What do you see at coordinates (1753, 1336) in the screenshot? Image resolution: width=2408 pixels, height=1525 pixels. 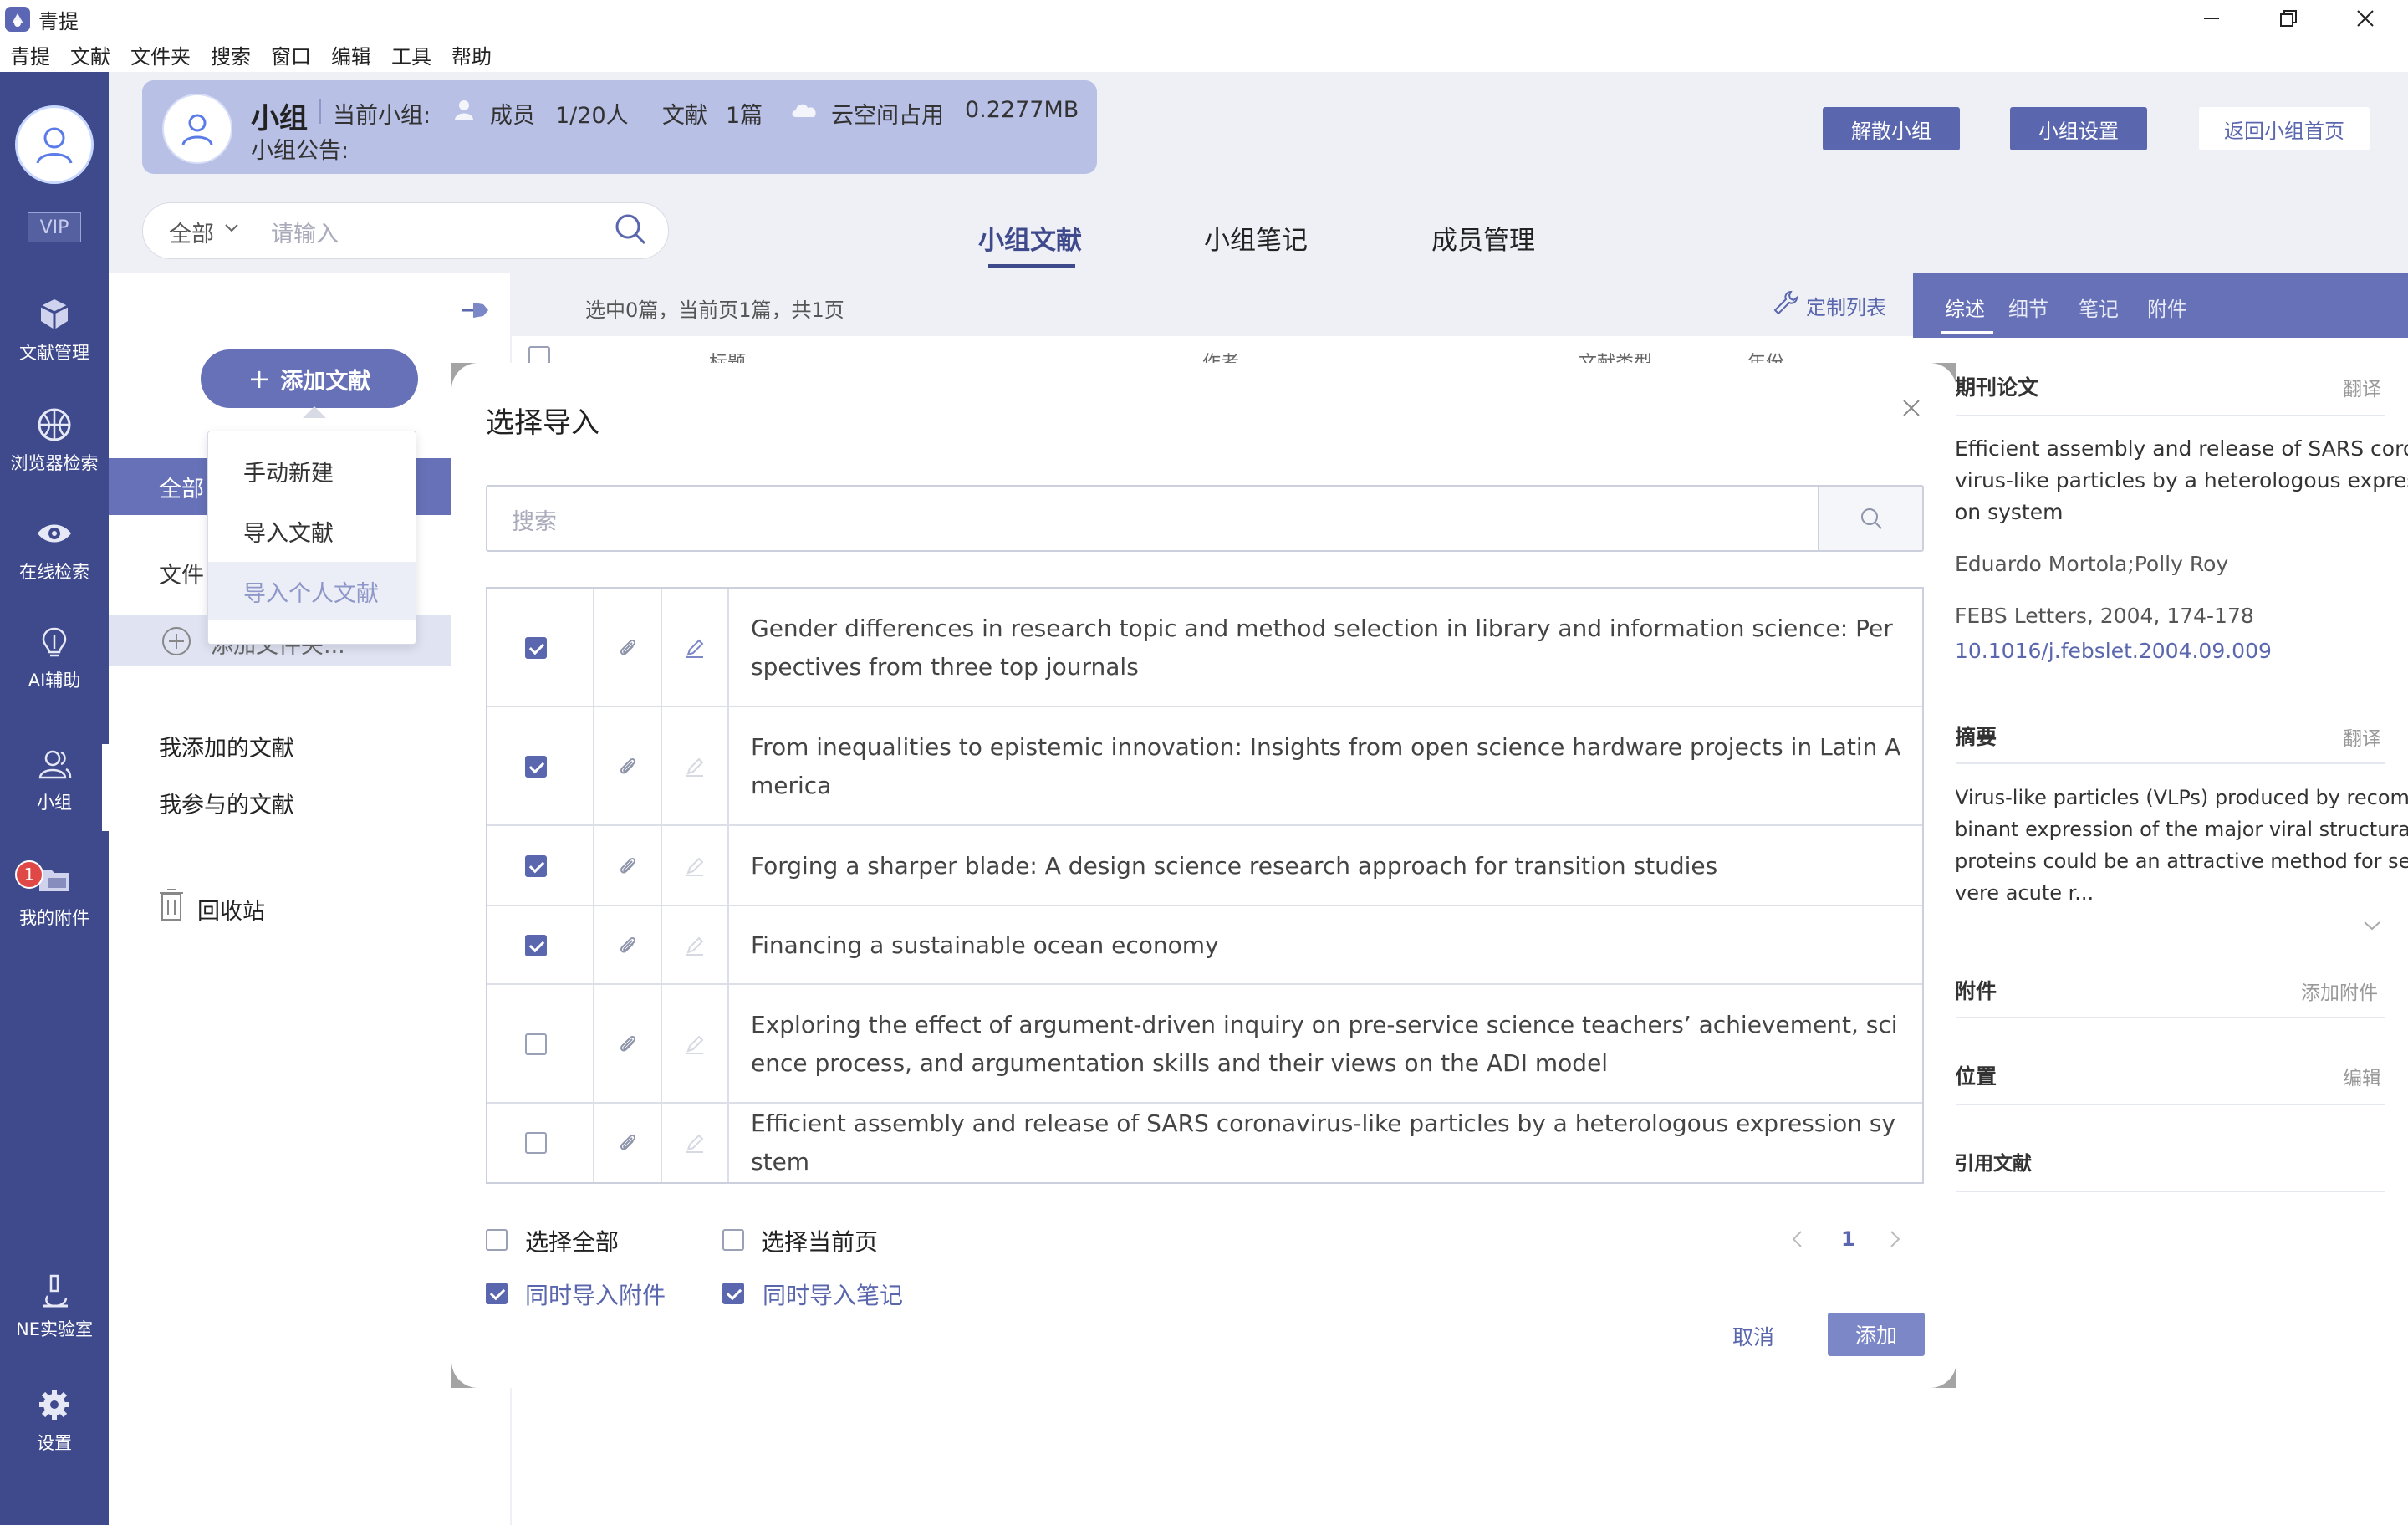 I see `cancel-button: 取消` at bounding box center [1753, 1336].